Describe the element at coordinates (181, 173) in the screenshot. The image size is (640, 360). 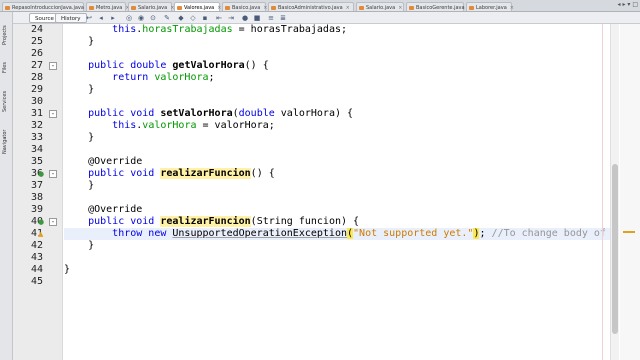
I see `code-line-36: public void realizarFuncion() {` at that location.